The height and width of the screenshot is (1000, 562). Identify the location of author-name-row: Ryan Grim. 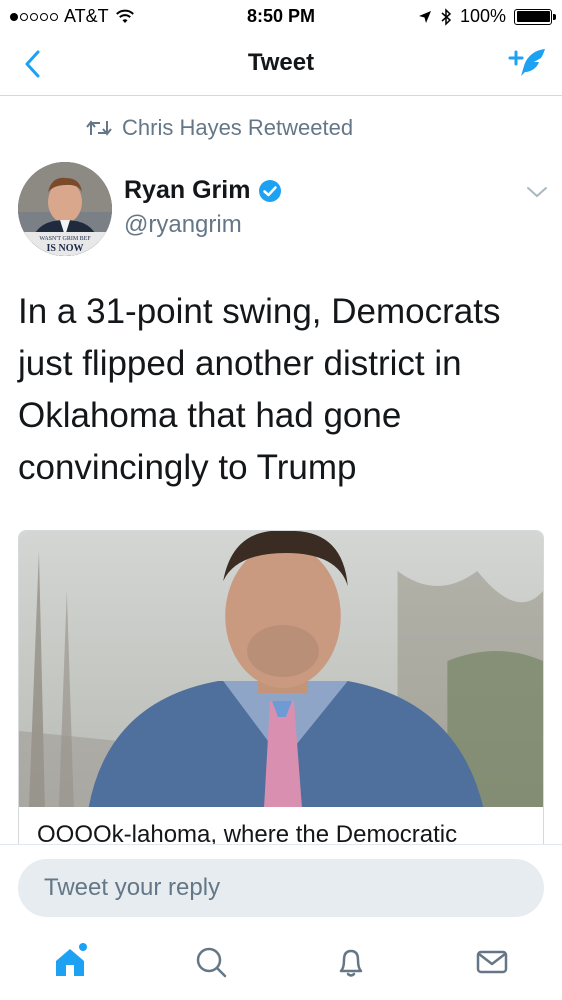
(203, 190).